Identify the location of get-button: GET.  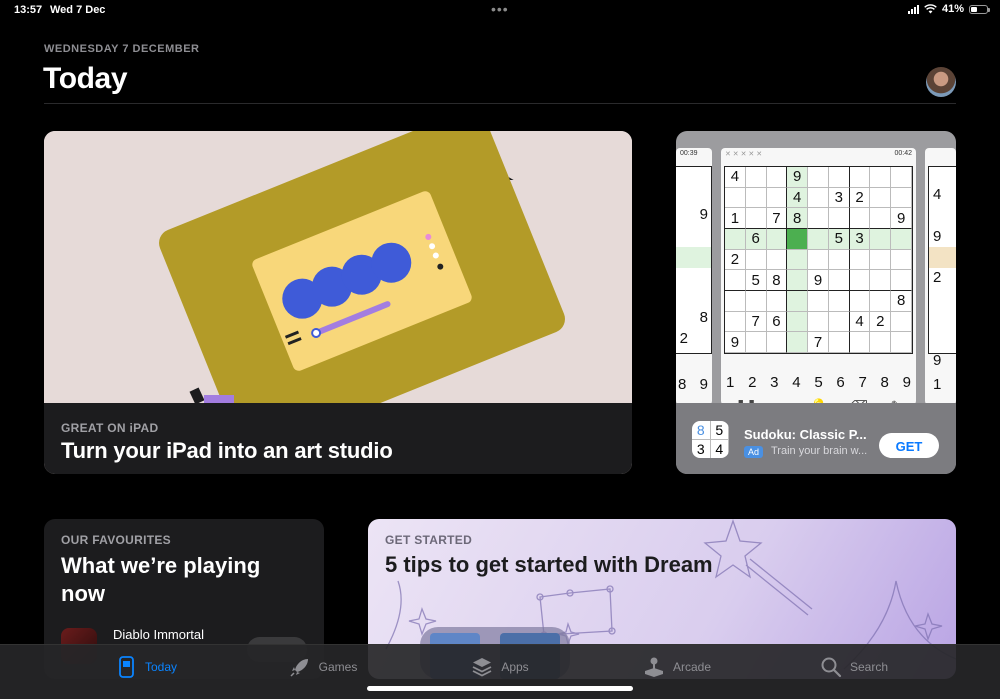
(909, 445).